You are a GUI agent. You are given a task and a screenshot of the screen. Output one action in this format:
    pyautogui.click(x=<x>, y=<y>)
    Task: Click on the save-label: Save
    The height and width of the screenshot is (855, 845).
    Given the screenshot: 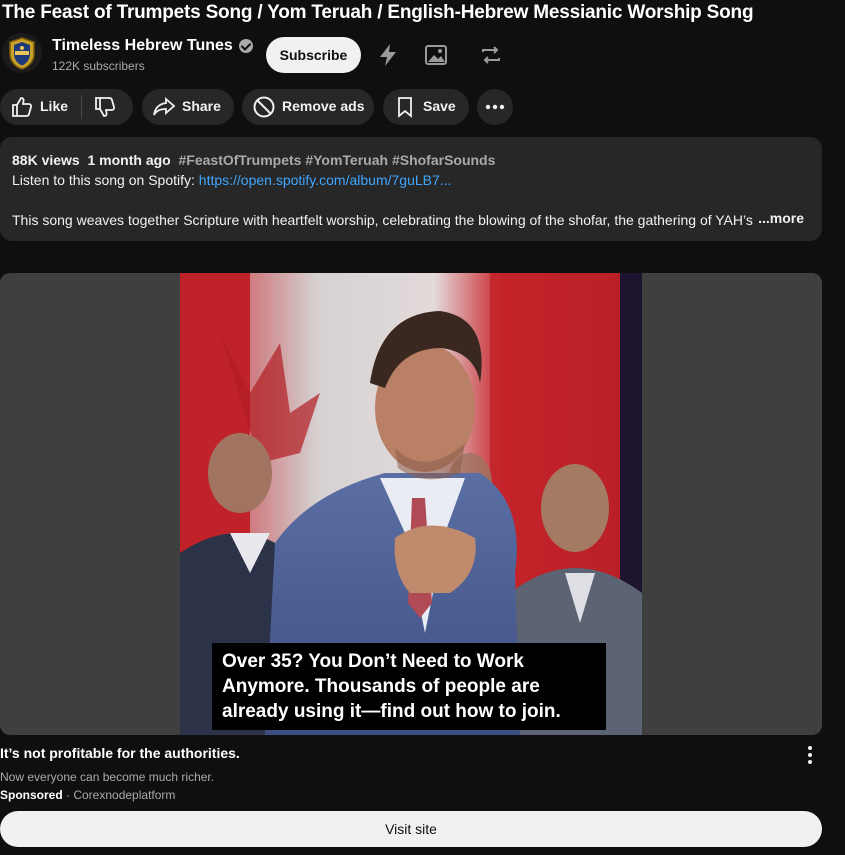 What is the action you would take?
    pyautogui.click(x=439, y=106)
    